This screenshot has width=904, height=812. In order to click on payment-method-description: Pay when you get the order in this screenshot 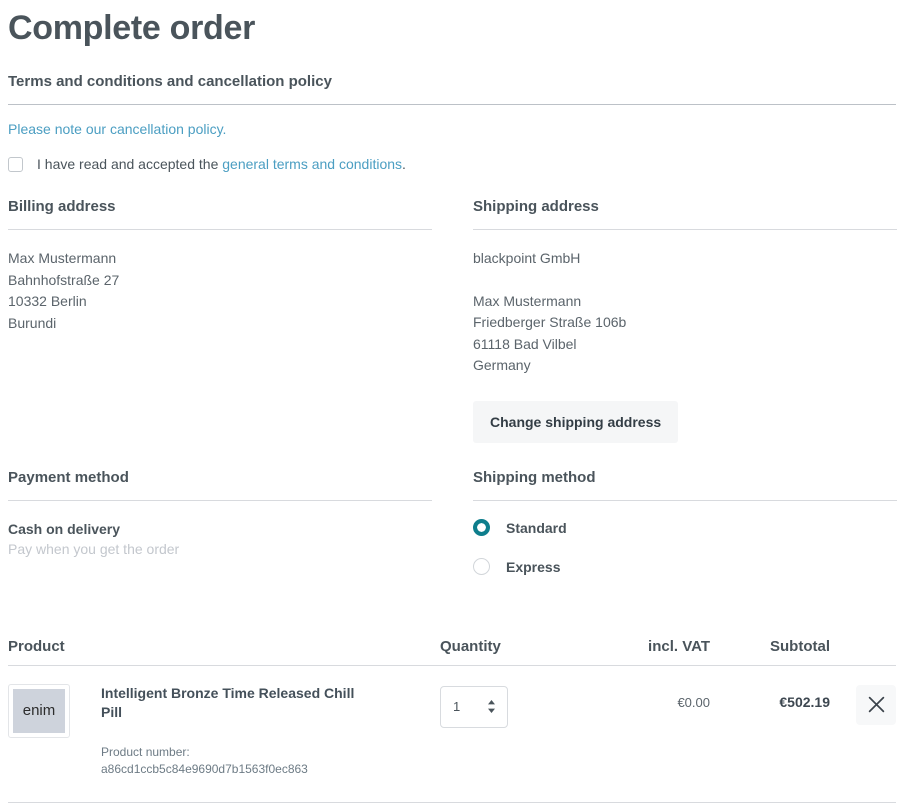, I will do `click(94, 548)`.